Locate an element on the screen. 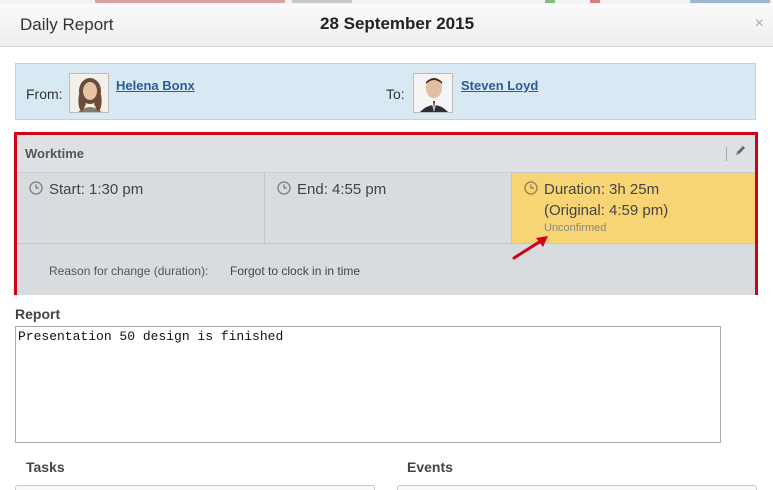 The width and height of the screenshot is (773, 490). dialog-title: Daily Report is located at coordinates (67, 24).